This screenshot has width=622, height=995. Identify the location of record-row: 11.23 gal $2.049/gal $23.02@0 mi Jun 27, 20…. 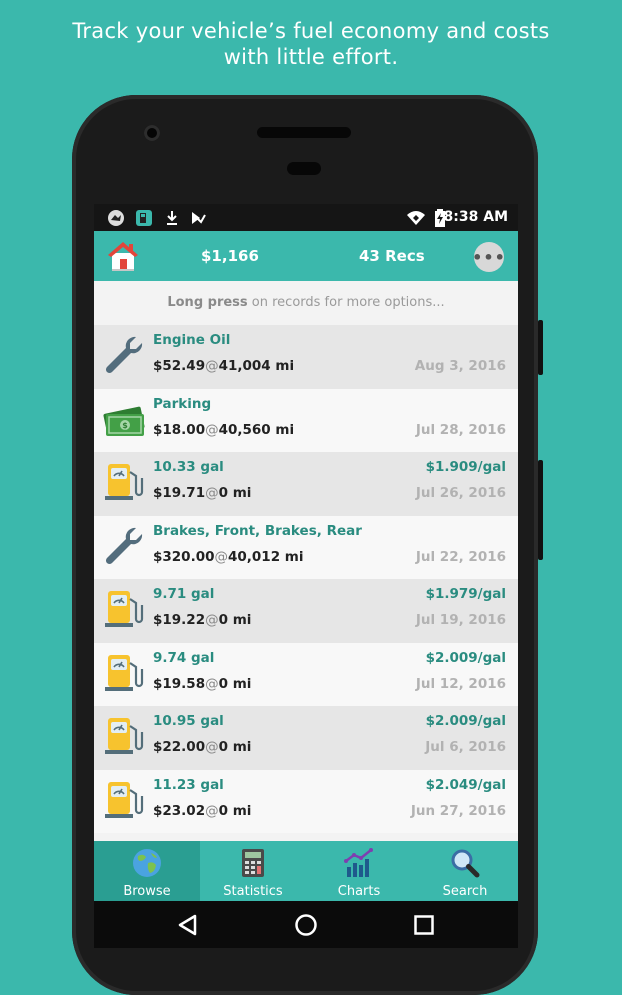
(306, 801).